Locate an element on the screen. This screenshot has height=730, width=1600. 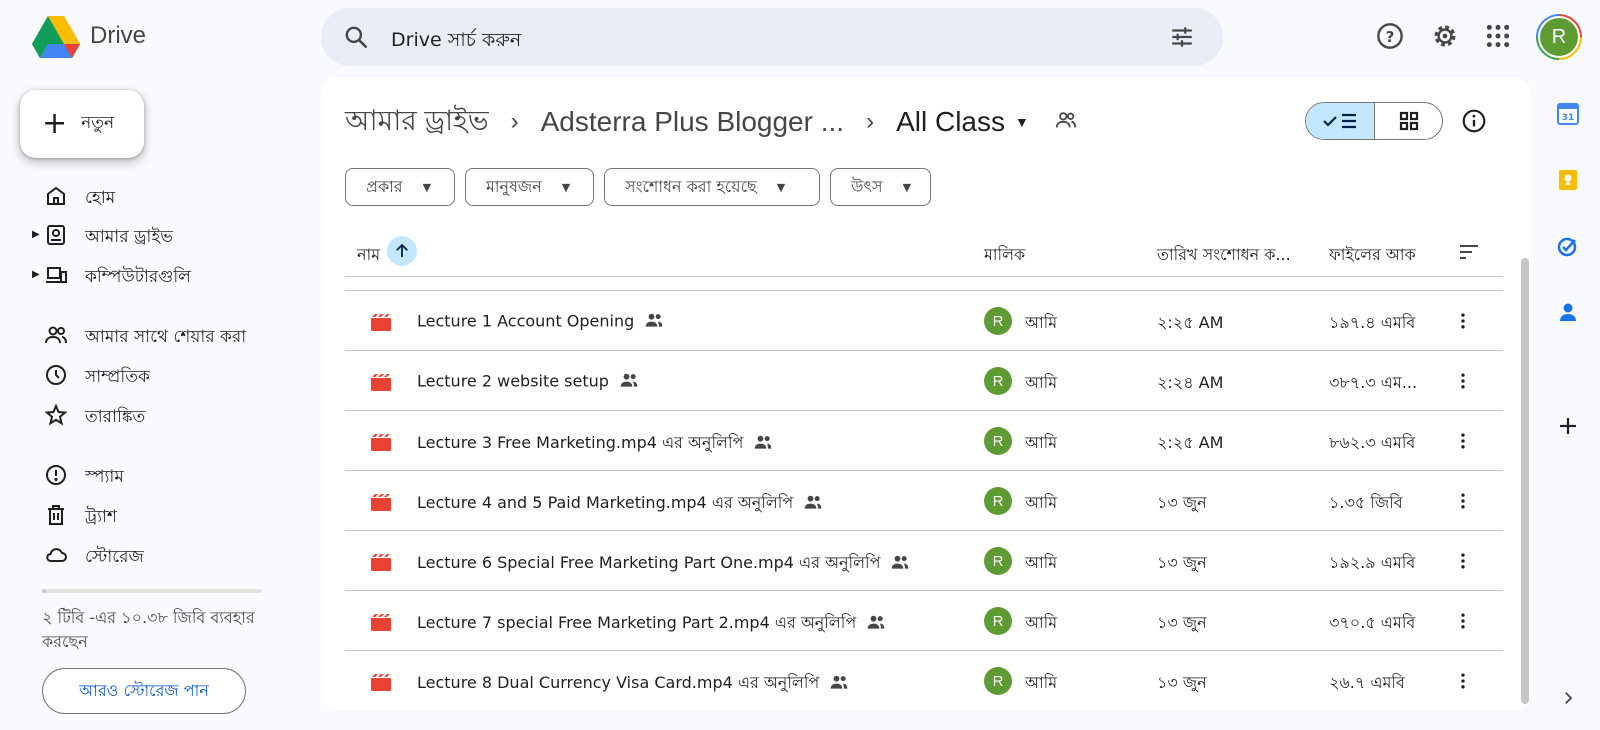
sidebar-item-label: স্টোরেজ is located at coordinates (114, 557).